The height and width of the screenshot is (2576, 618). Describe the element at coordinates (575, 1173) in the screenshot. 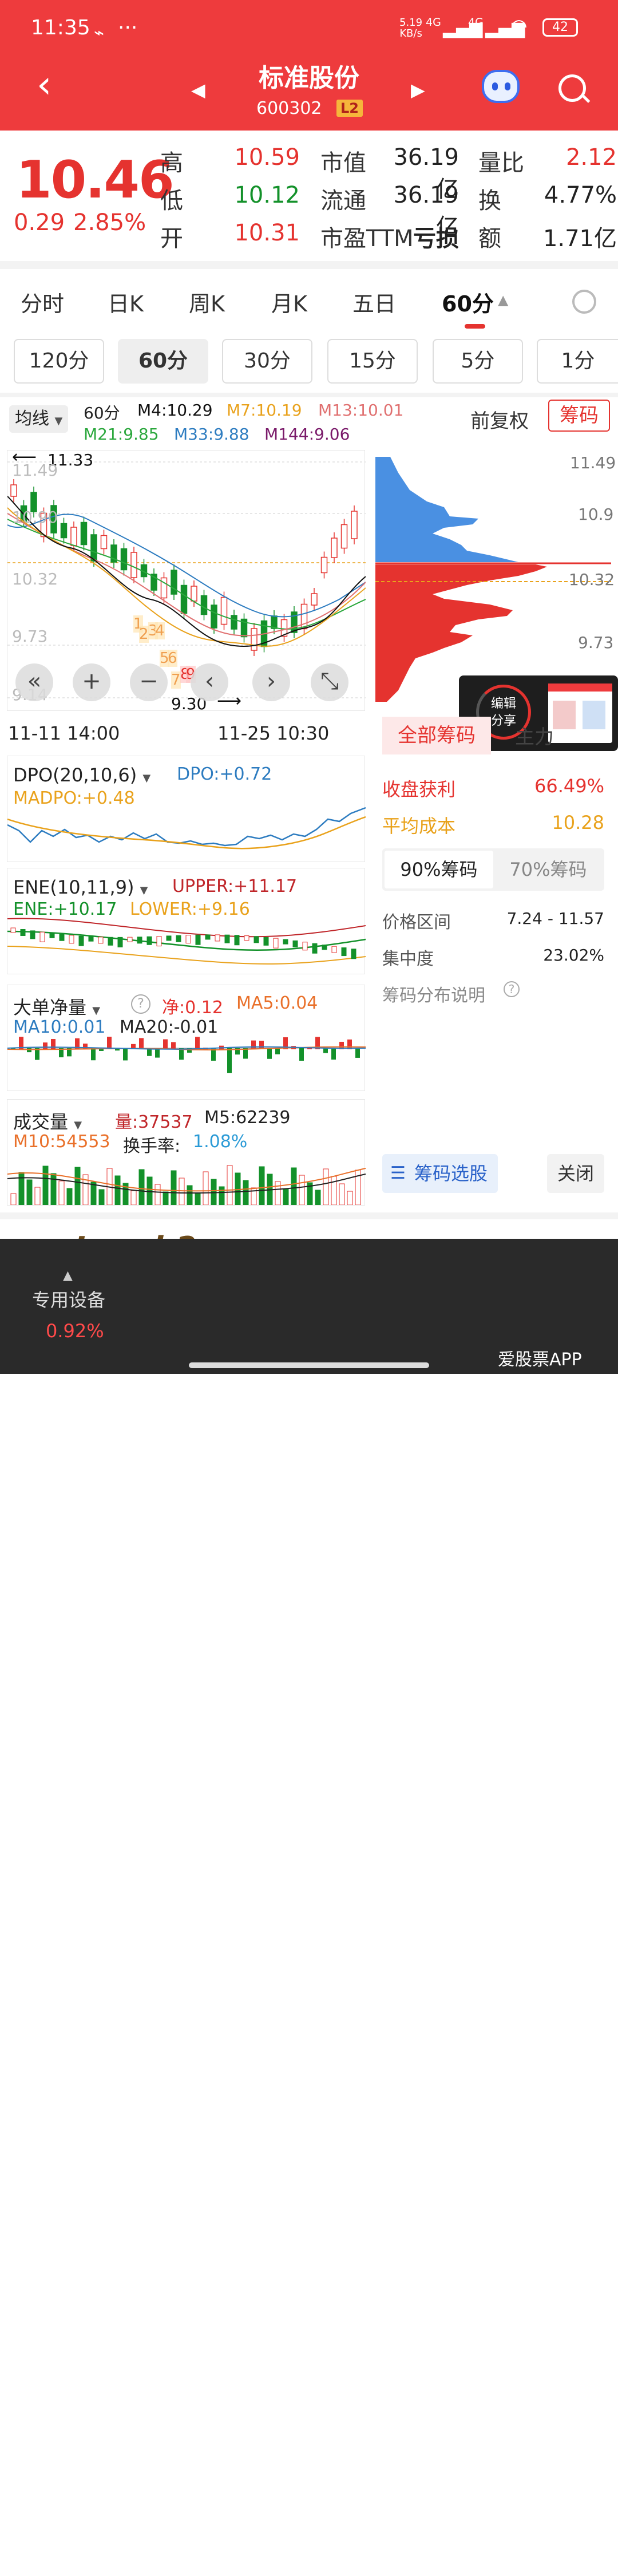

I see `close-chip-button: 关闭` at that location.